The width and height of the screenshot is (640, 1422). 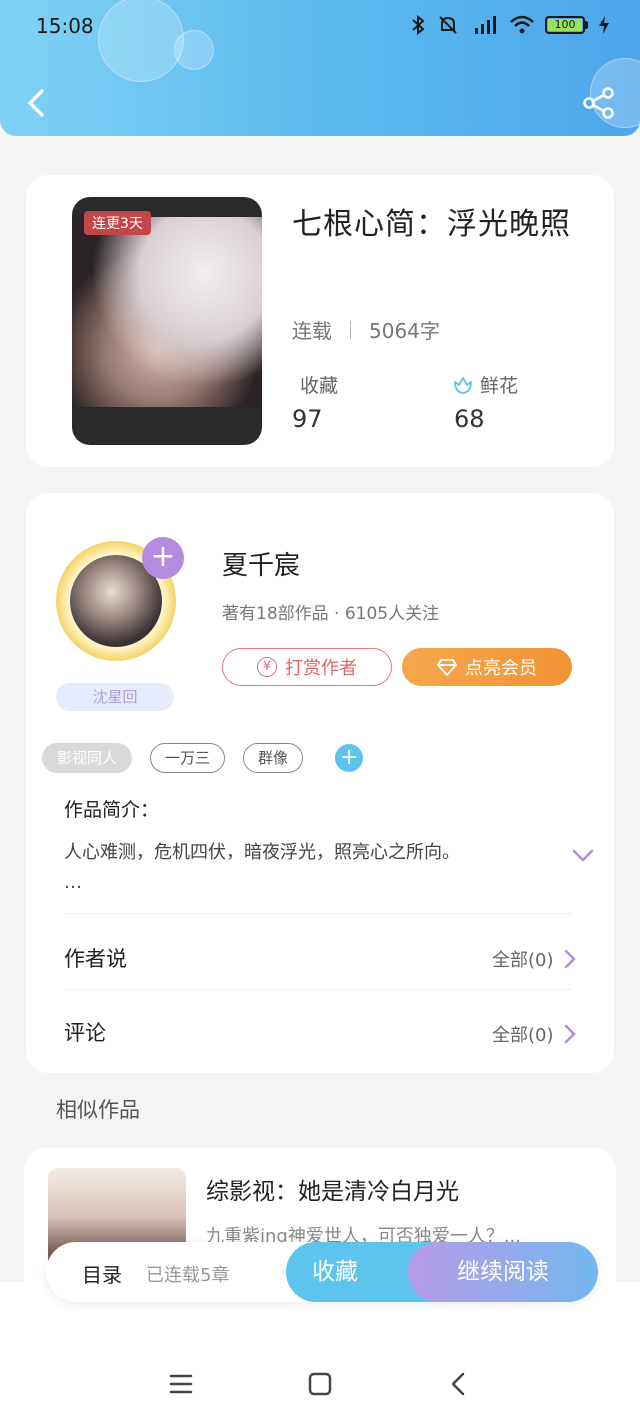 I want to click on author-notes-count: 全部(0), so click(x=523, y=960).